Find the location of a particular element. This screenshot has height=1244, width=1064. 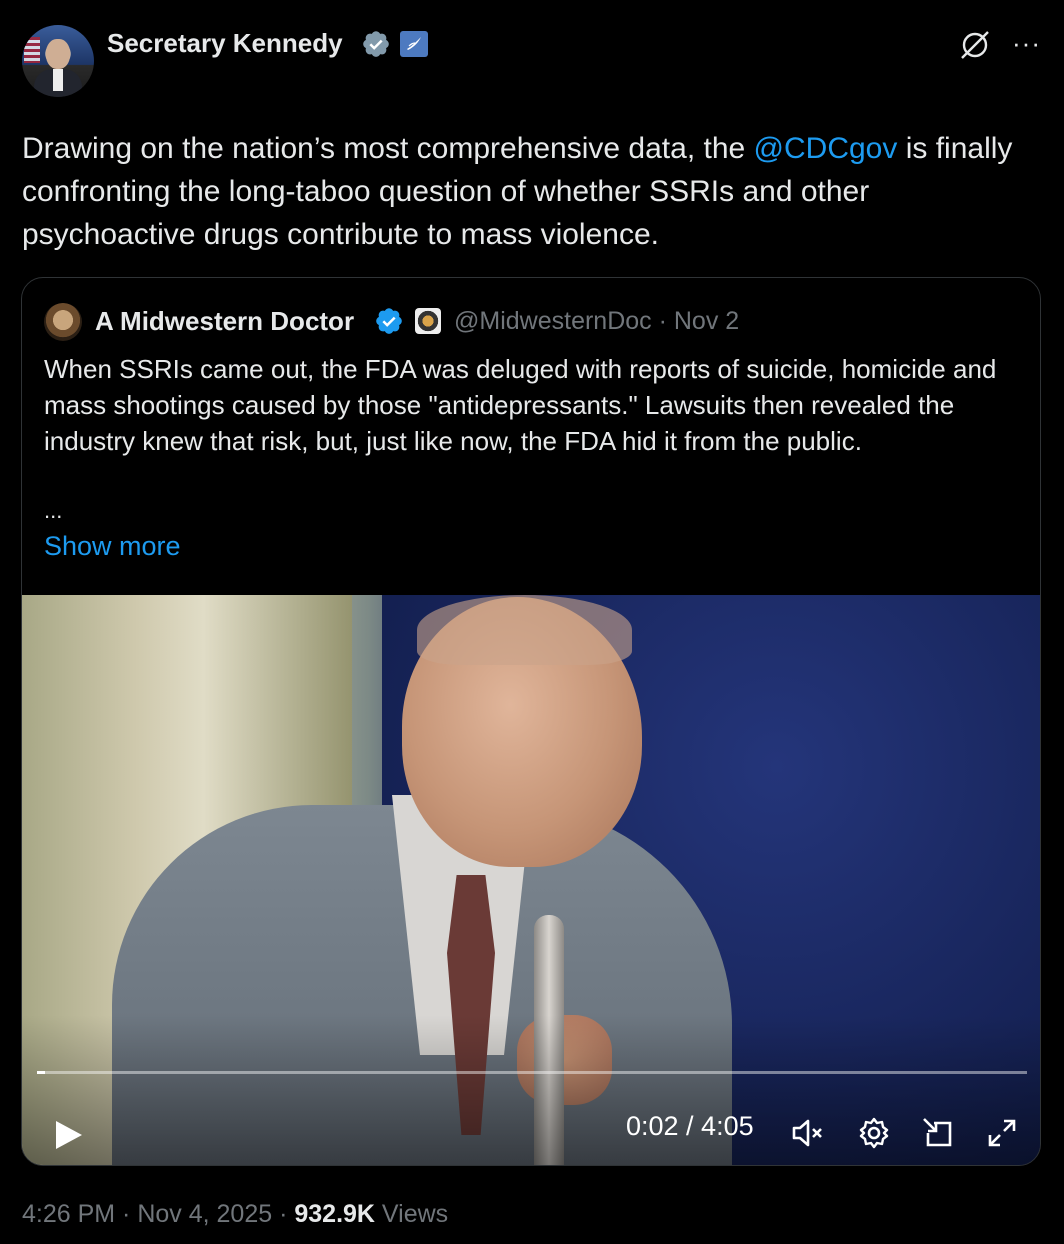

views-count: 932.9K is located at coordinates (334, 1214).